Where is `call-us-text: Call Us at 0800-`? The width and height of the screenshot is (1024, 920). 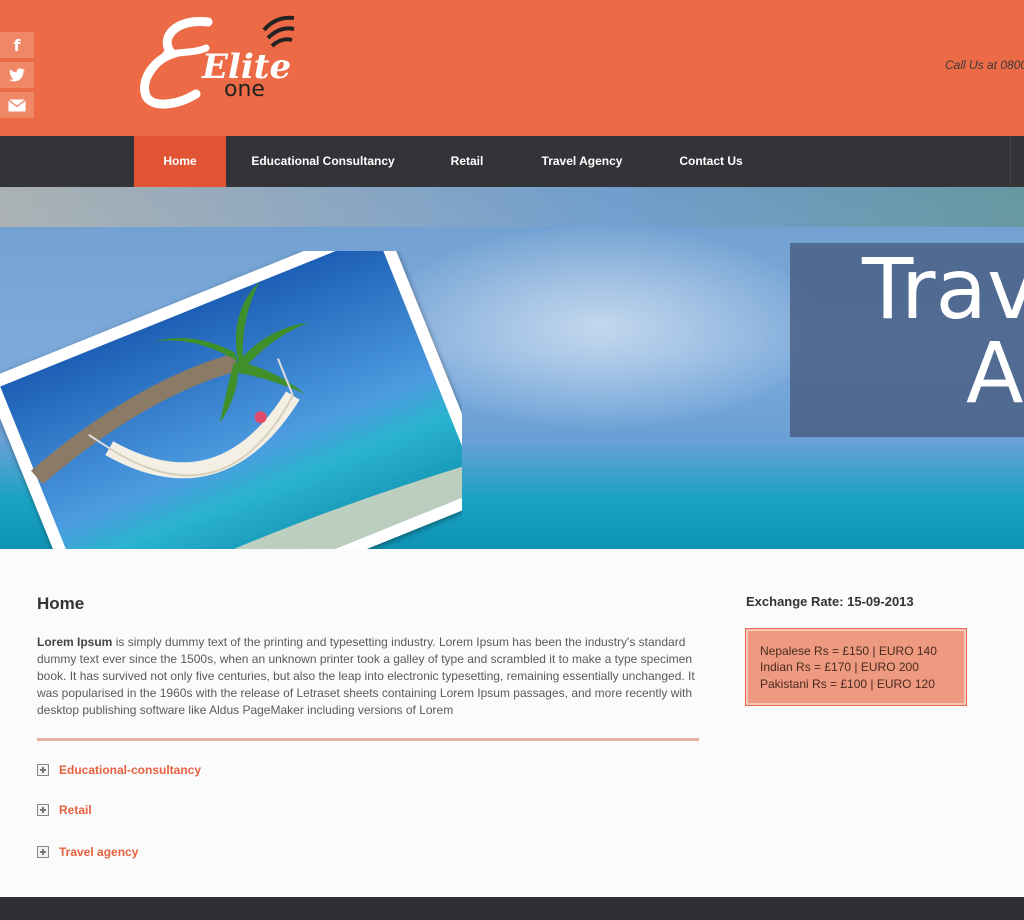
call-us-text: Call Us at 0800- is located at coordinates (984, 65).